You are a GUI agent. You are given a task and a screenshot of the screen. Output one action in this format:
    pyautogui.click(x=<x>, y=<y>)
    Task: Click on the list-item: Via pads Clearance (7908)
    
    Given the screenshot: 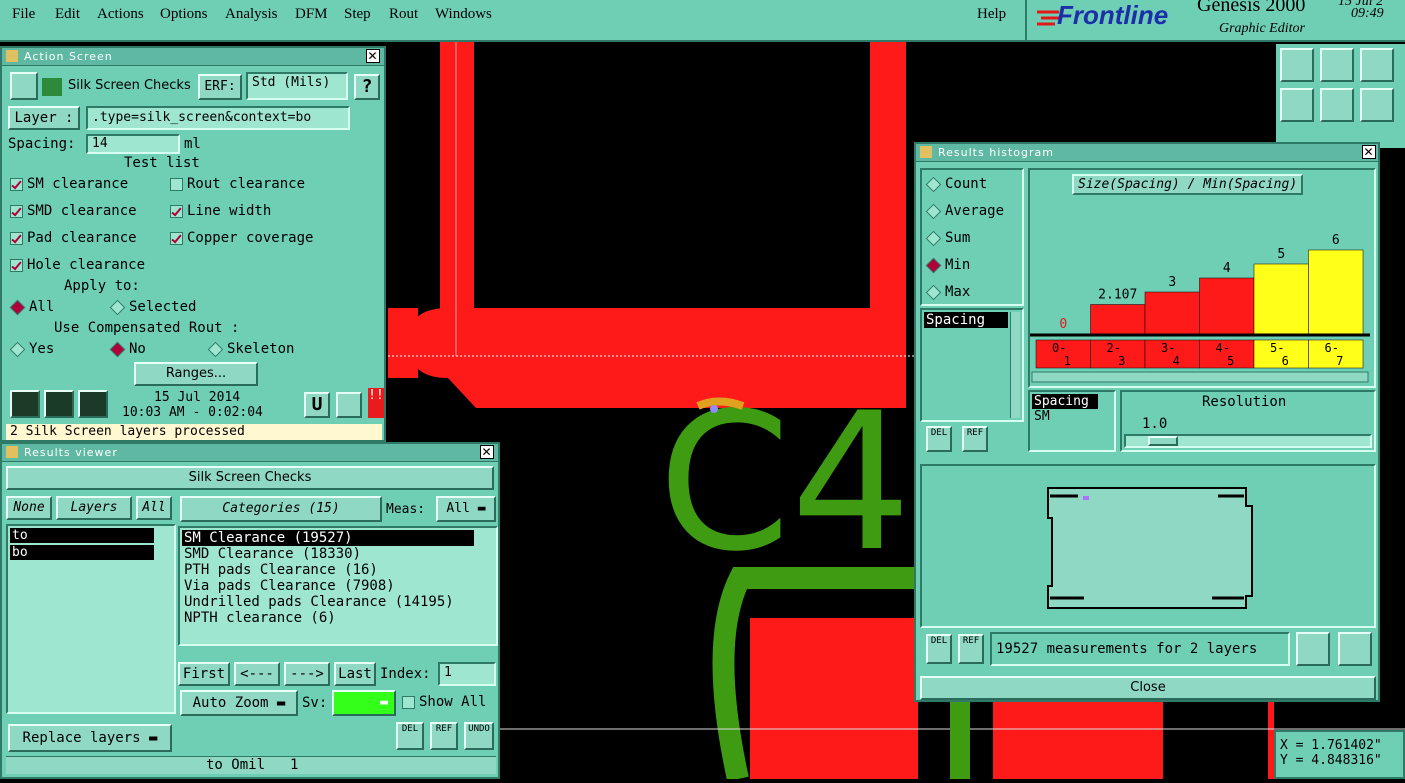 What is the action you would take?
    pyautogui.click(x=338, y=586)
    